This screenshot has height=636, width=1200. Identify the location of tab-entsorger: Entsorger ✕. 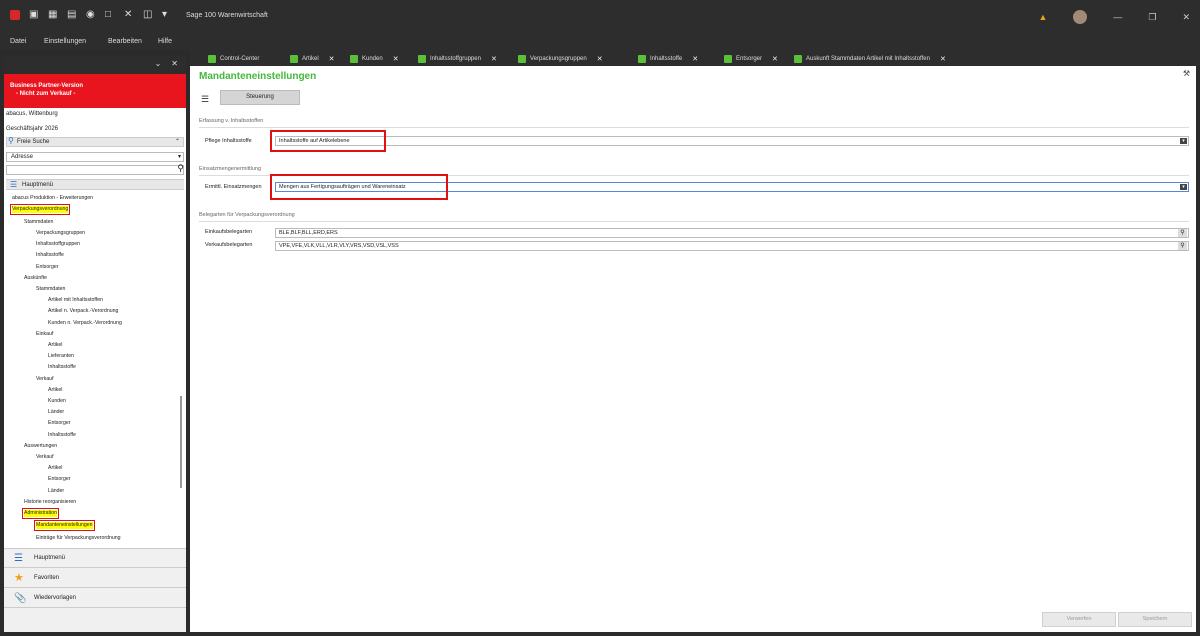
(751, 58).